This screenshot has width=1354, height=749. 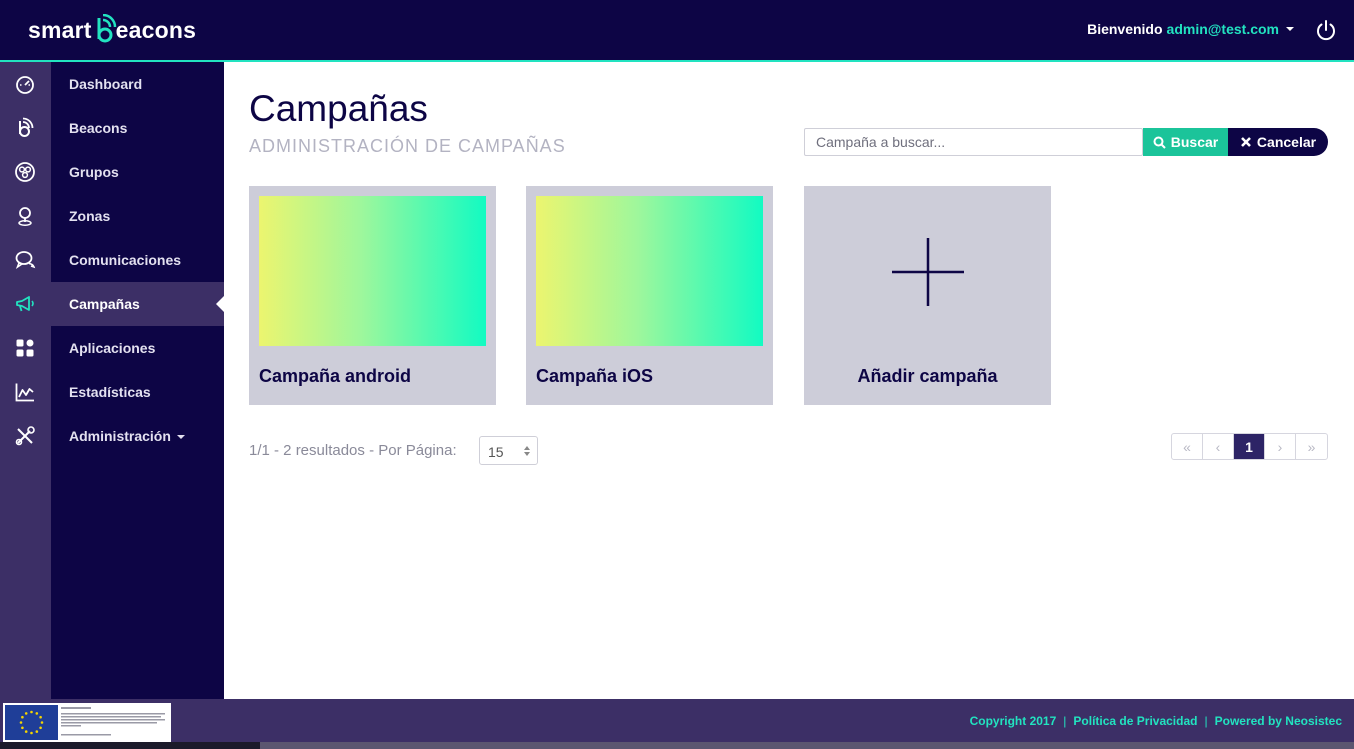 What do you see at coordinates (24, 392) in the screenshot?
I see `stats-icon` at bounding box center [24, 392].